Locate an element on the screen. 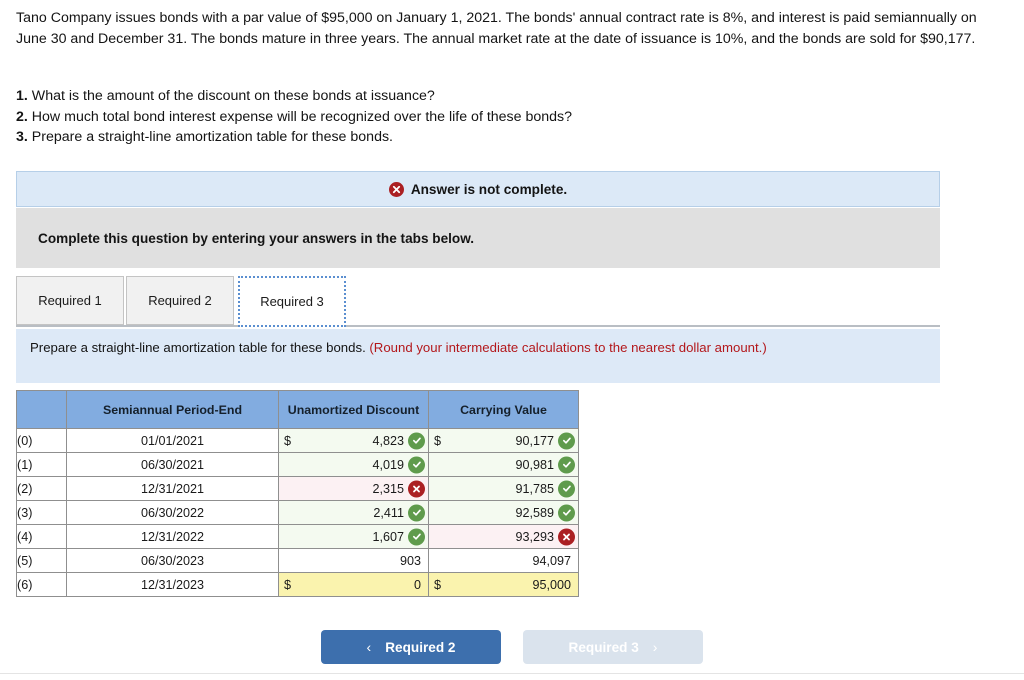 The image size is (1024, 680). row-carrying-value: 95,000 is located at coordinates (551, 584).